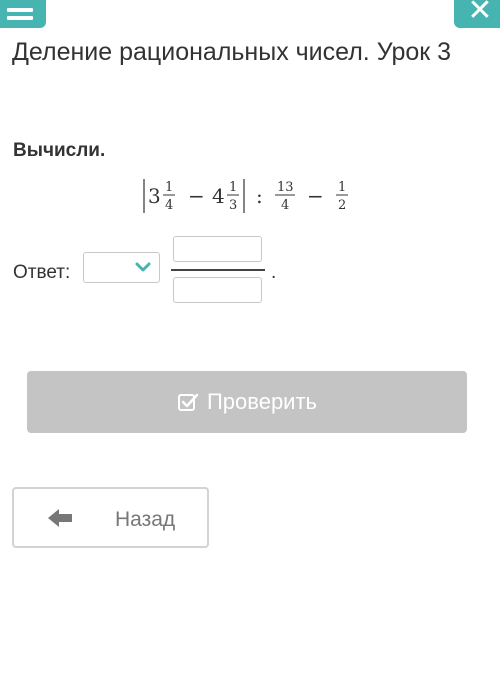  What do you see at coordinates (143, 267) in the screenshot?
I see `chevron-down-icon` at bounding box center [143, 267].